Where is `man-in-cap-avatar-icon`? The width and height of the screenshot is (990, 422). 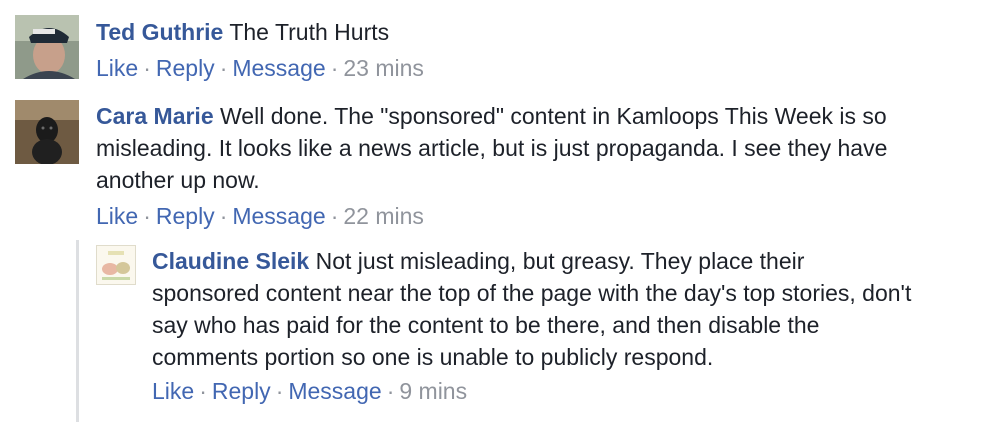
man-in-cap-avatar-icon is located at coordinates (47, 47).